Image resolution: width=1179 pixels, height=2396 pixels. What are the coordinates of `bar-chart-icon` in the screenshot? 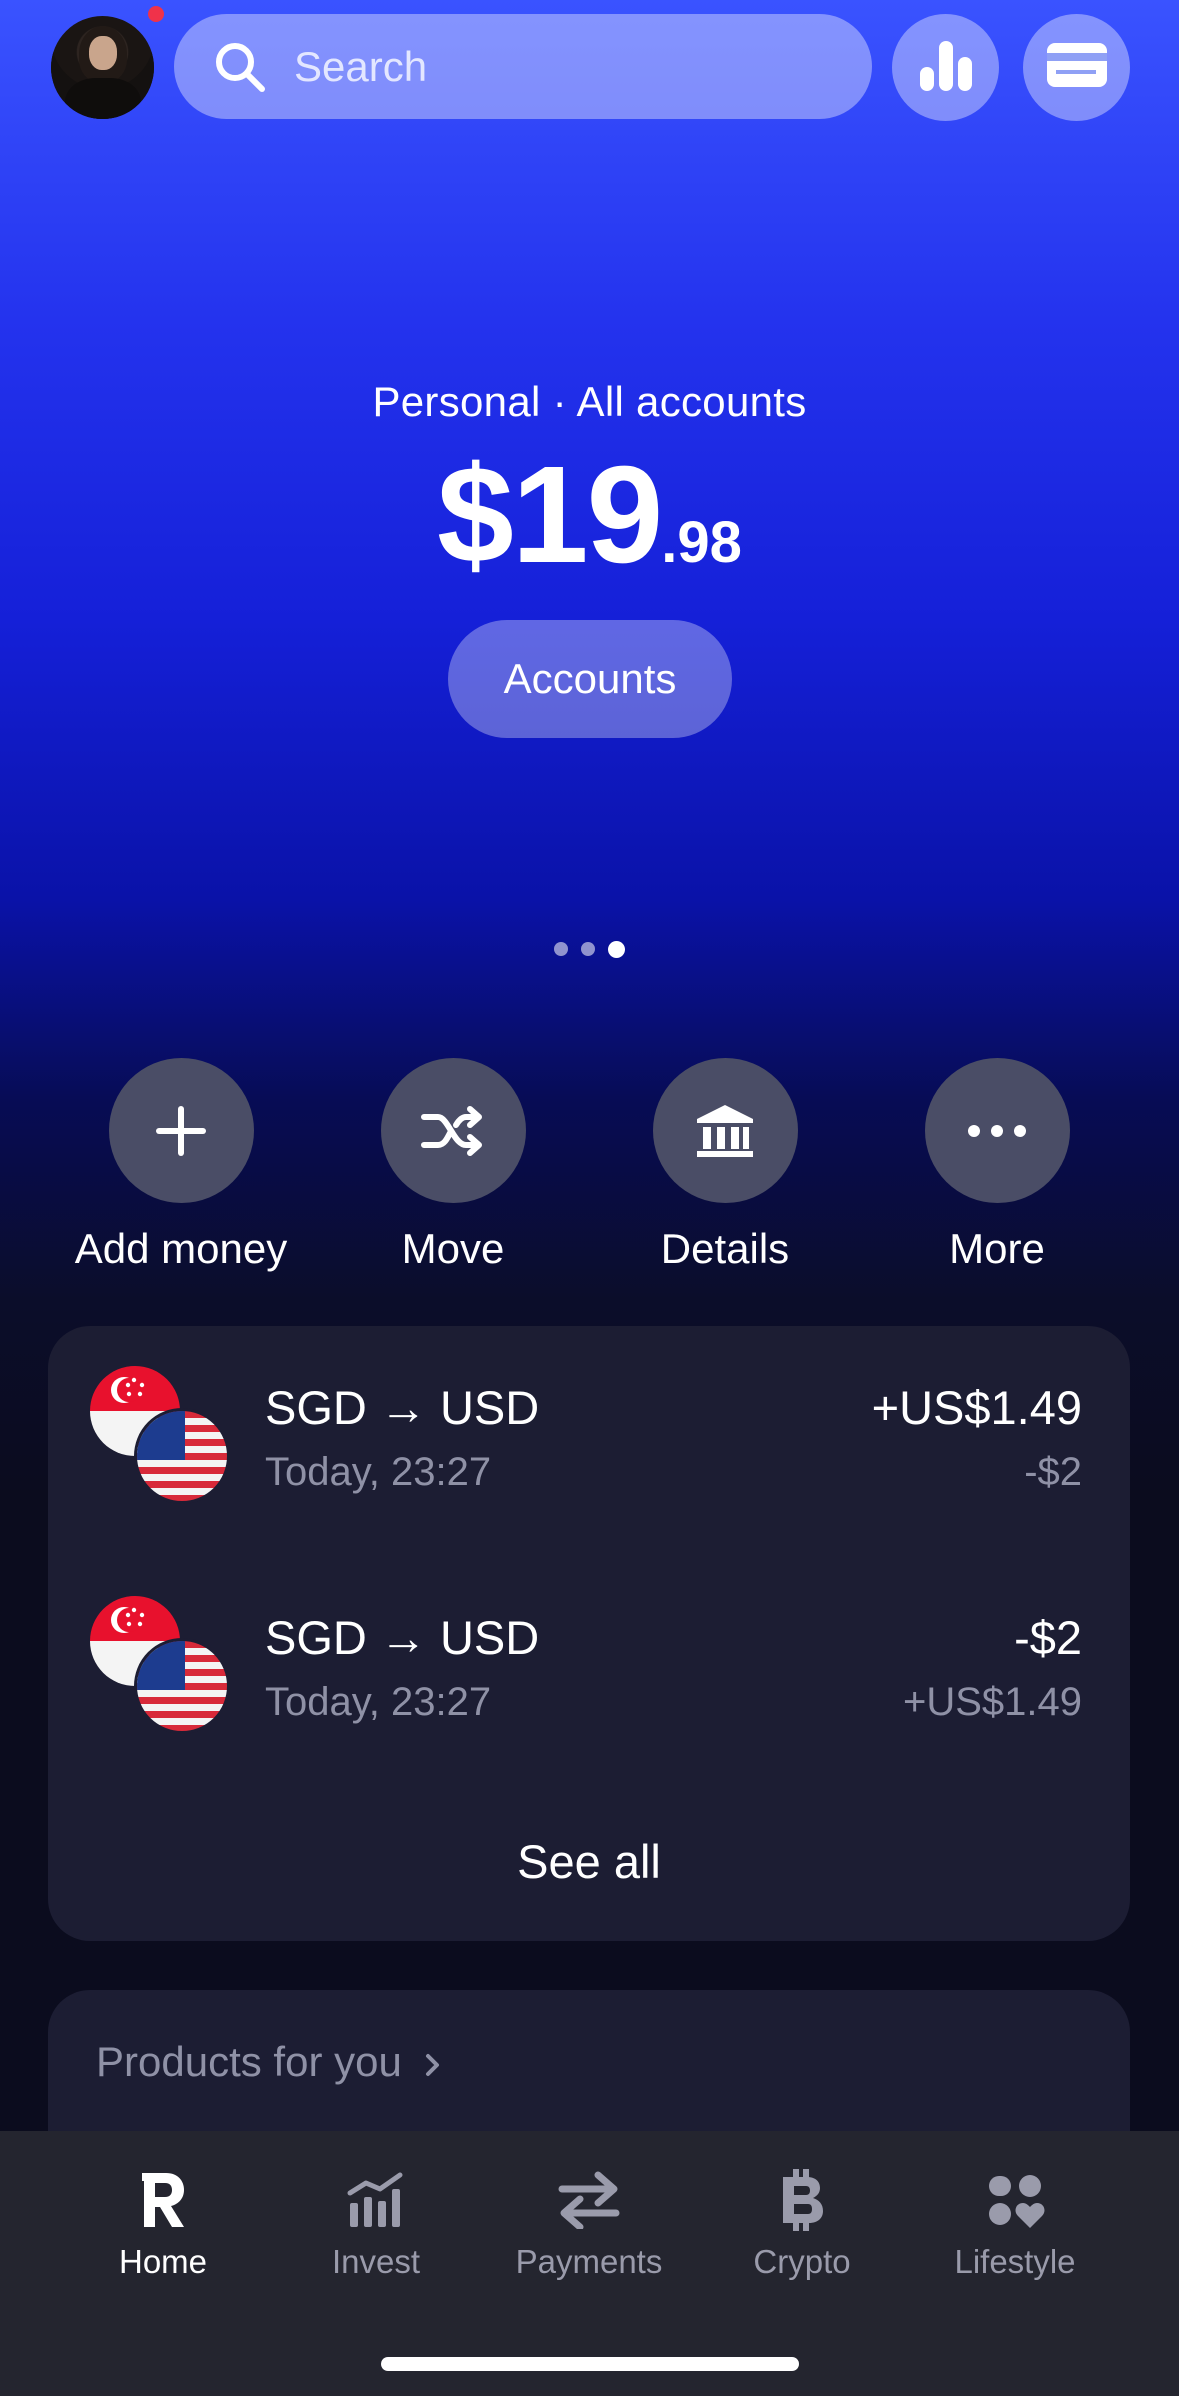 It's located at (946, 67).